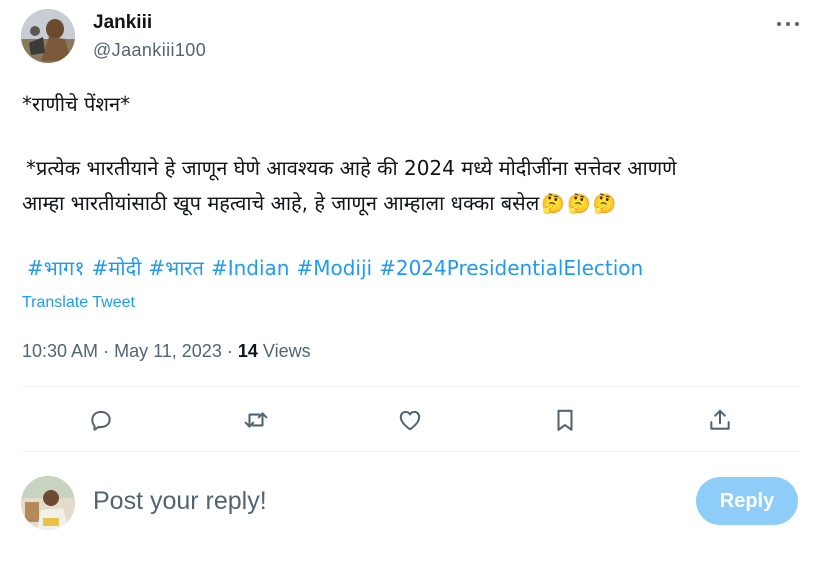 This screenshot has height=575, width=817. What do you see at coordinates (250, 268) in the screenshot?
I see `hashtag-link: #Indian` at bounding box center [250, 268].